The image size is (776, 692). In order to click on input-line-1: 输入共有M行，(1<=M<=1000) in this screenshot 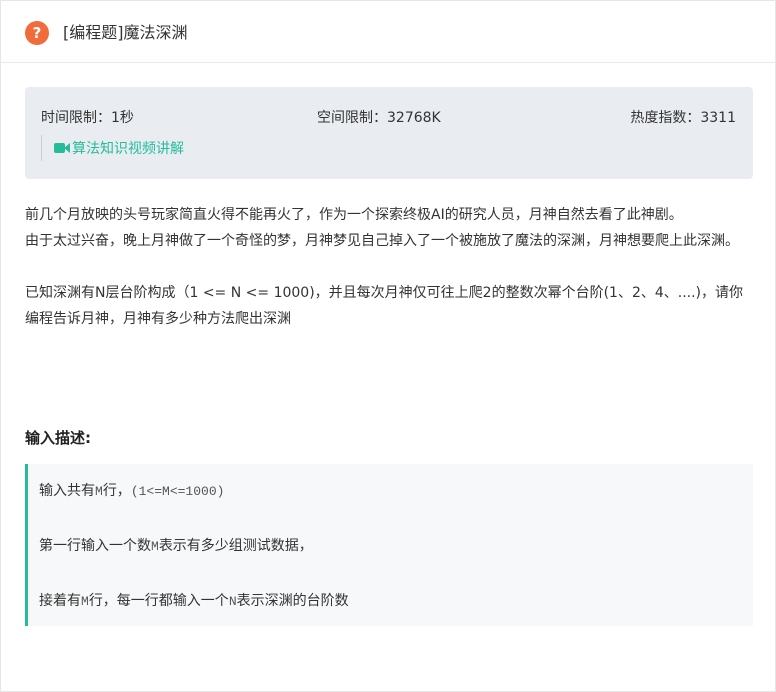, I will do `click(132, 491)`.